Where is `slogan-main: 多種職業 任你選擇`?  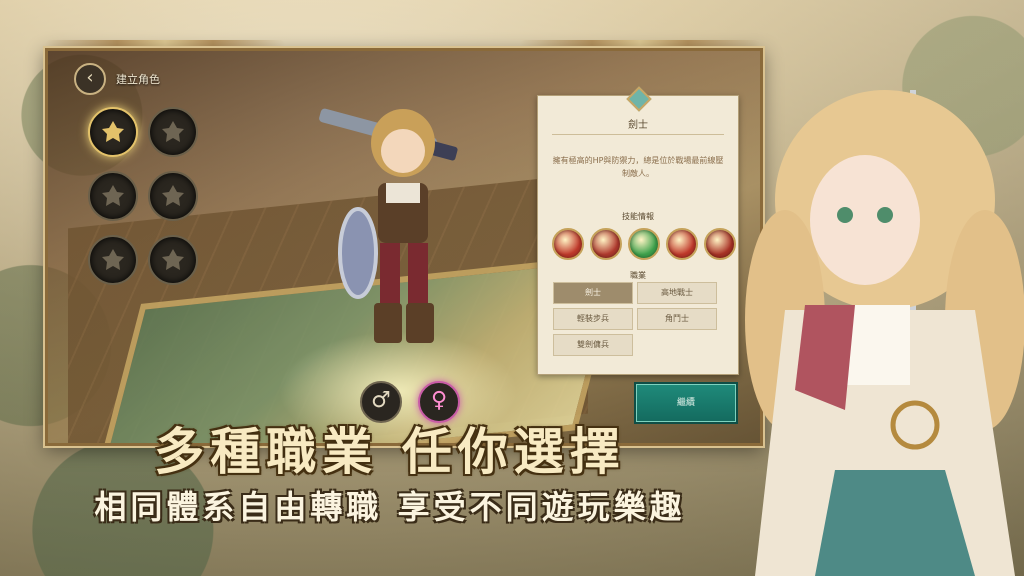
slogan-main: 多種職業 任你選擇 is located at coordinates (390, 451).